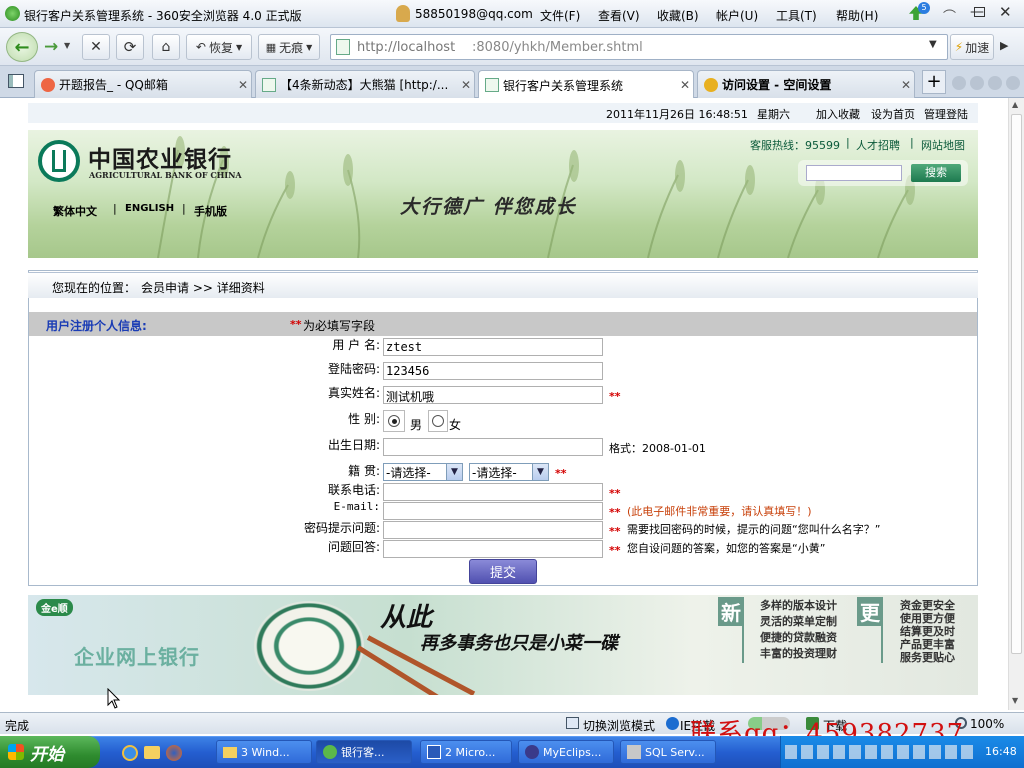 The height and width of the screenshot is (768, 1024). Describe the element at coordinates (796, 15) in the screenshot. I see `menu-tools: 工具(T)` at that location.